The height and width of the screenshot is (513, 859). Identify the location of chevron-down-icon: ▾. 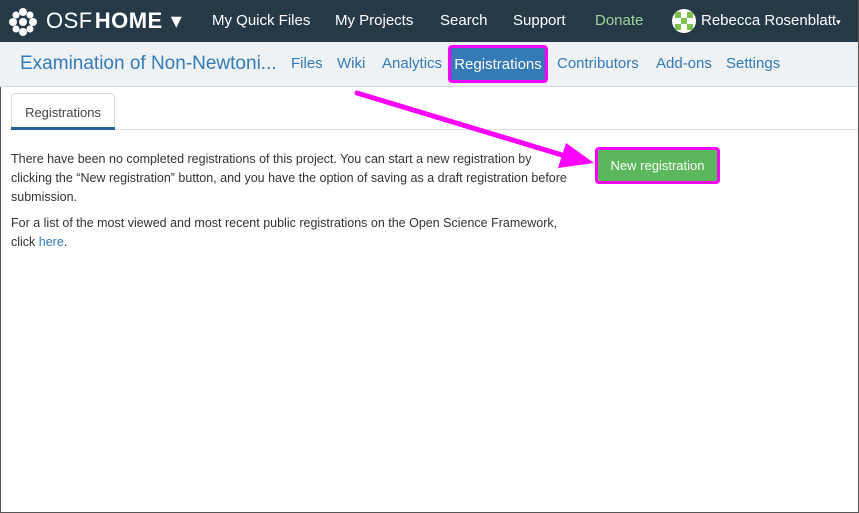
(176, 20).